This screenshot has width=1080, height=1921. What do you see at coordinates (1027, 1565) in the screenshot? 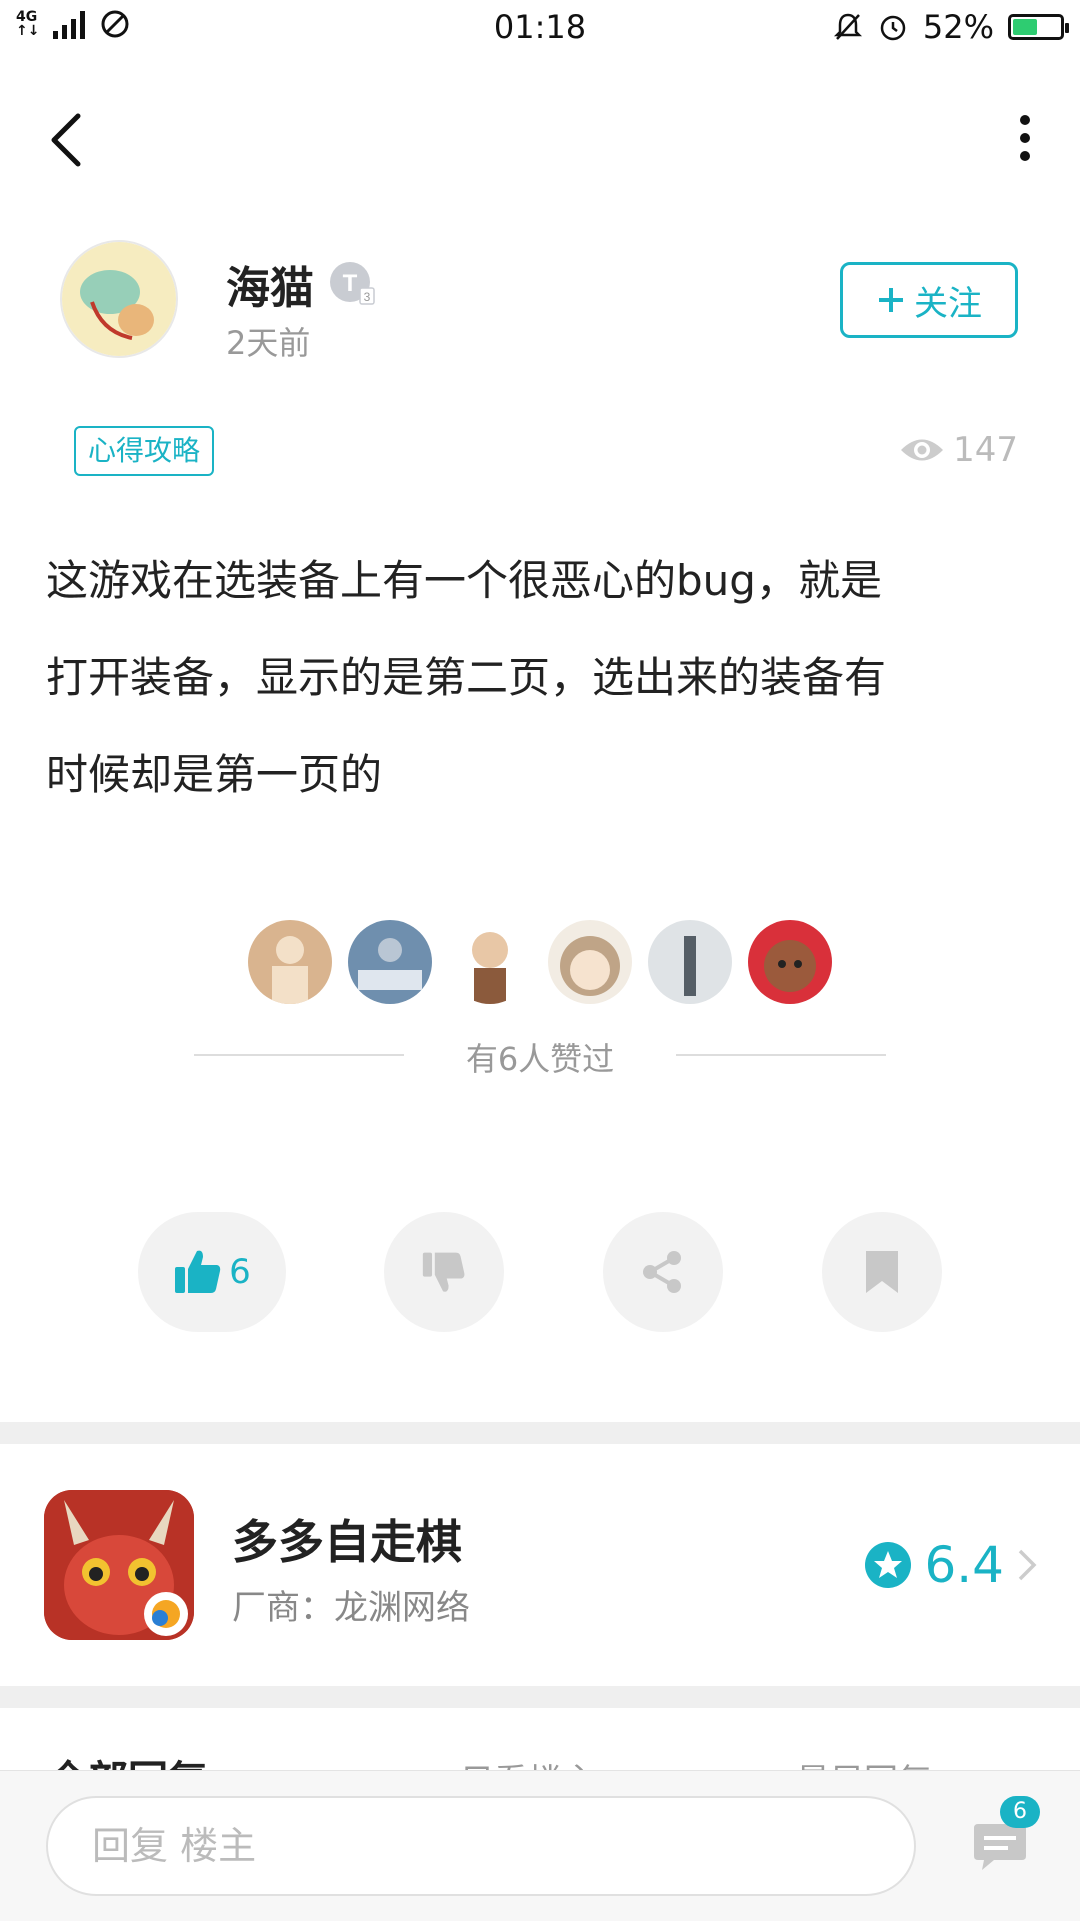
I see `chevron-right-icon` at bounding box center [1027, 1565].